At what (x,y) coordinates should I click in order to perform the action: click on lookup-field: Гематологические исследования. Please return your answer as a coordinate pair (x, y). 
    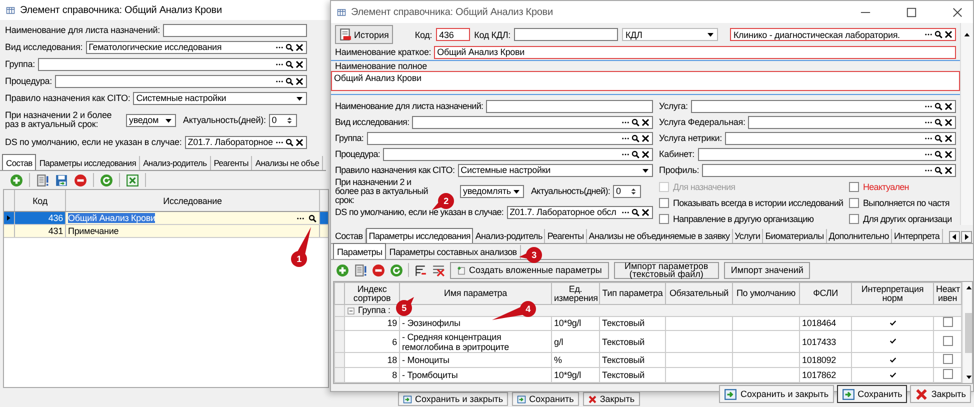
    Looking at the image, I should click on (196, 47).